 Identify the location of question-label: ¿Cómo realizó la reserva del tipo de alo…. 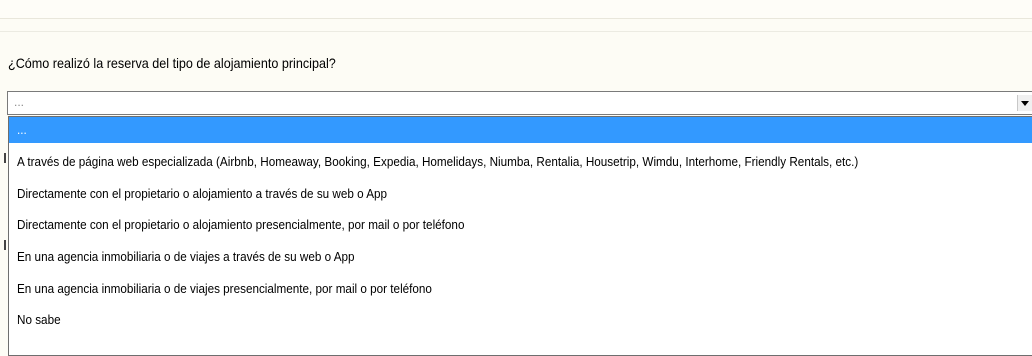
(172, 63).